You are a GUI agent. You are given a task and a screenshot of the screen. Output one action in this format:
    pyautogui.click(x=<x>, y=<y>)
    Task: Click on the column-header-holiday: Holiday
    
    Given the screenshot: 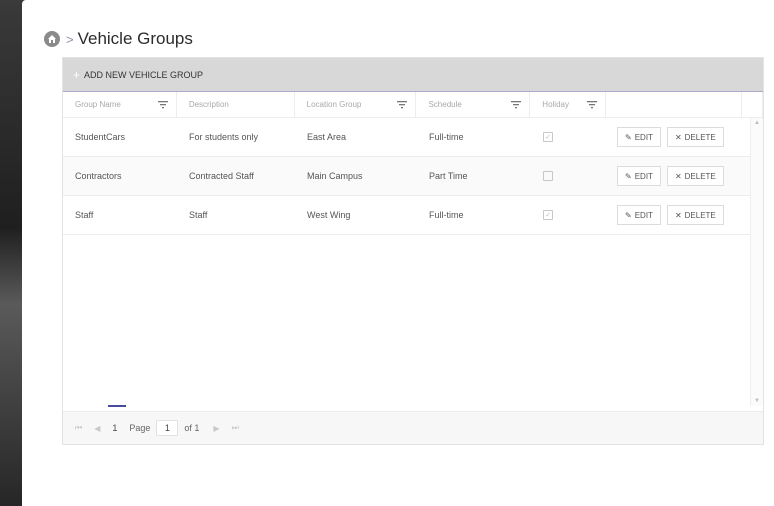 What is the action you would take?
    pyautogui.click(x=568, y=104)
    